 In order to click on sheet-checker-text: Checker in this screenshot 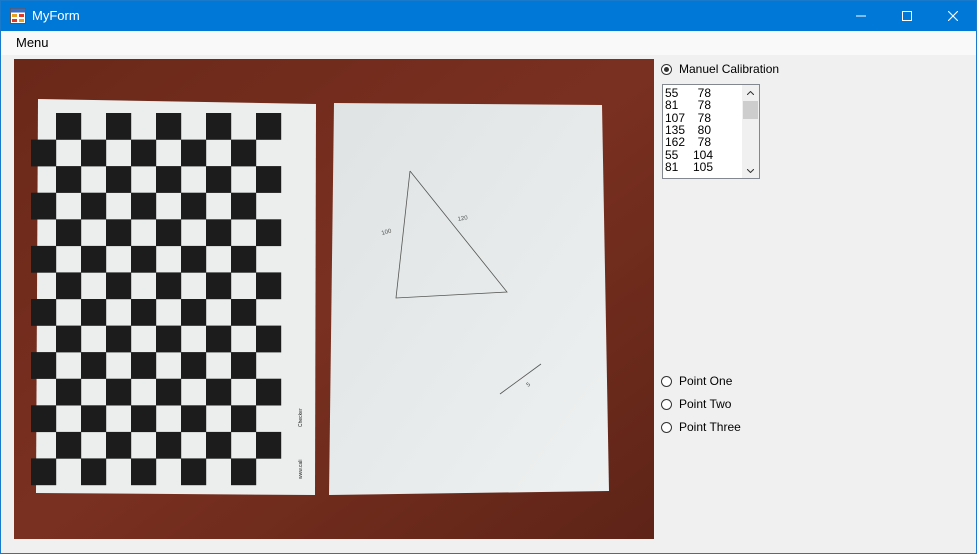, I will do `click(301, 417)`.